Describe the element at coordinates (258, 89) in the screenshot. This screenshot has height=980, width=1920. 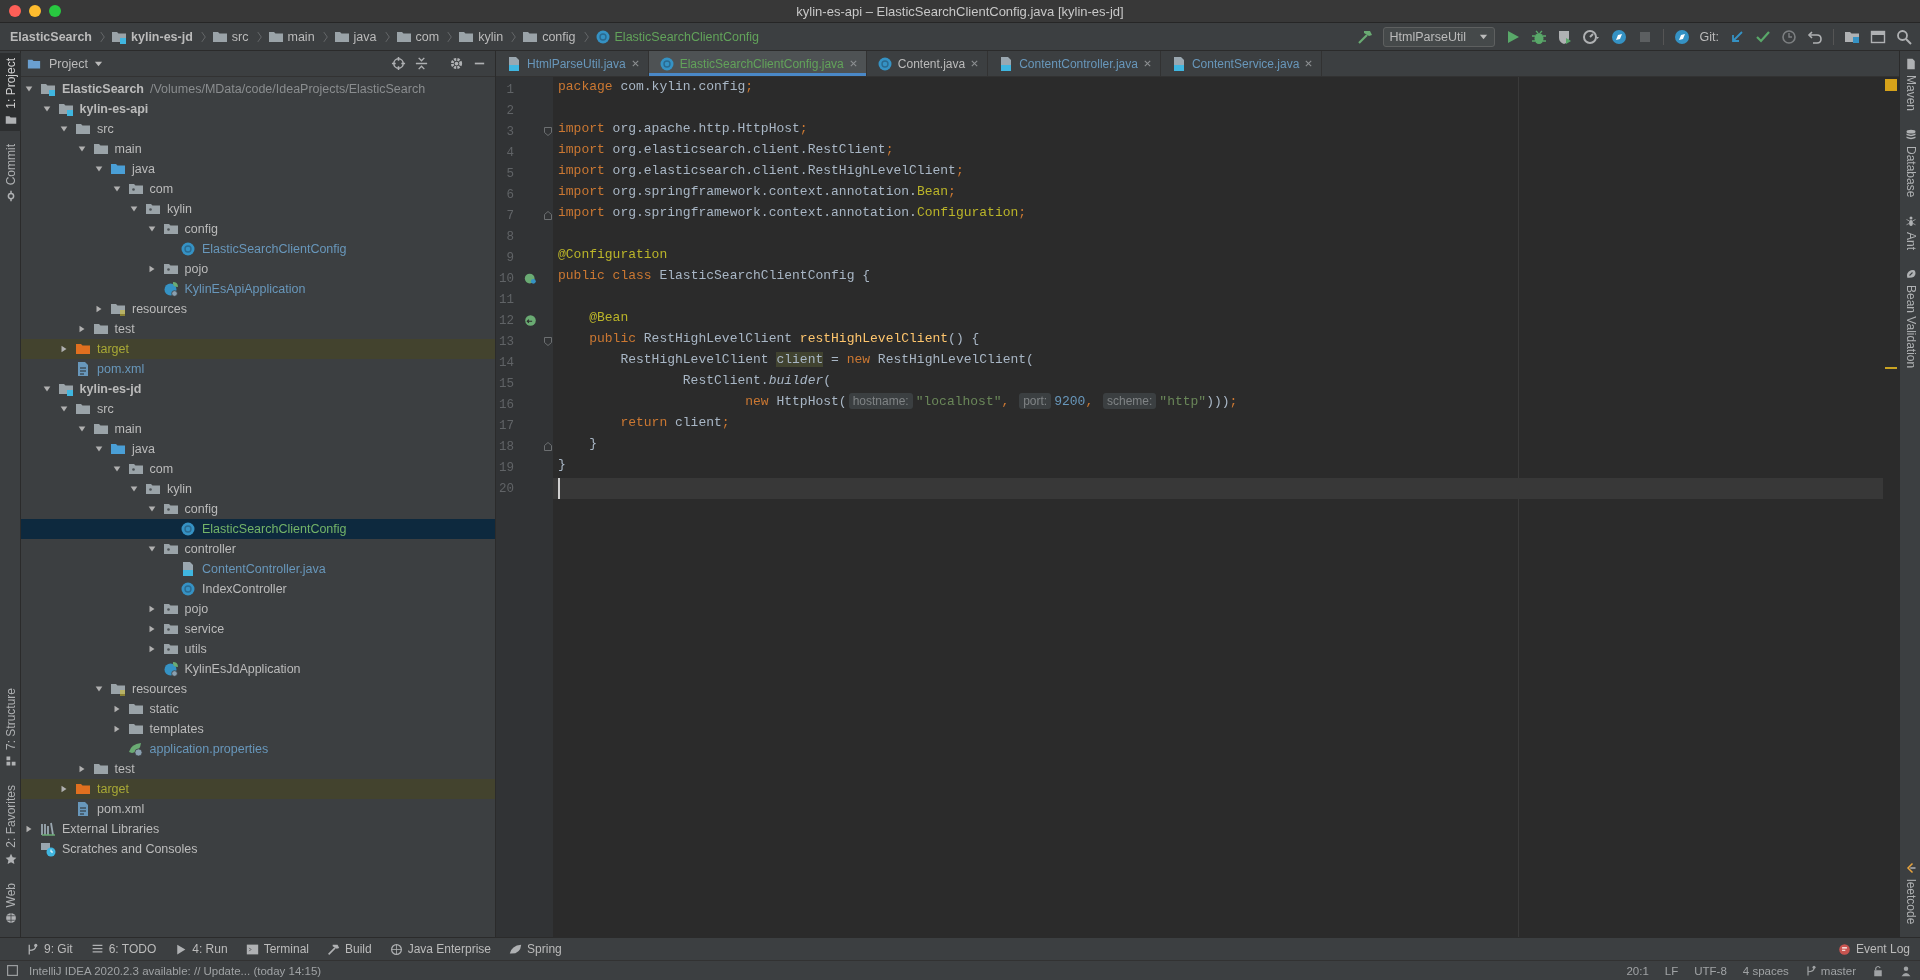
I see `tree-item: ElasticSearch /Volumes/MData/code/IdeaProjects/ElasticSearch` at that location.